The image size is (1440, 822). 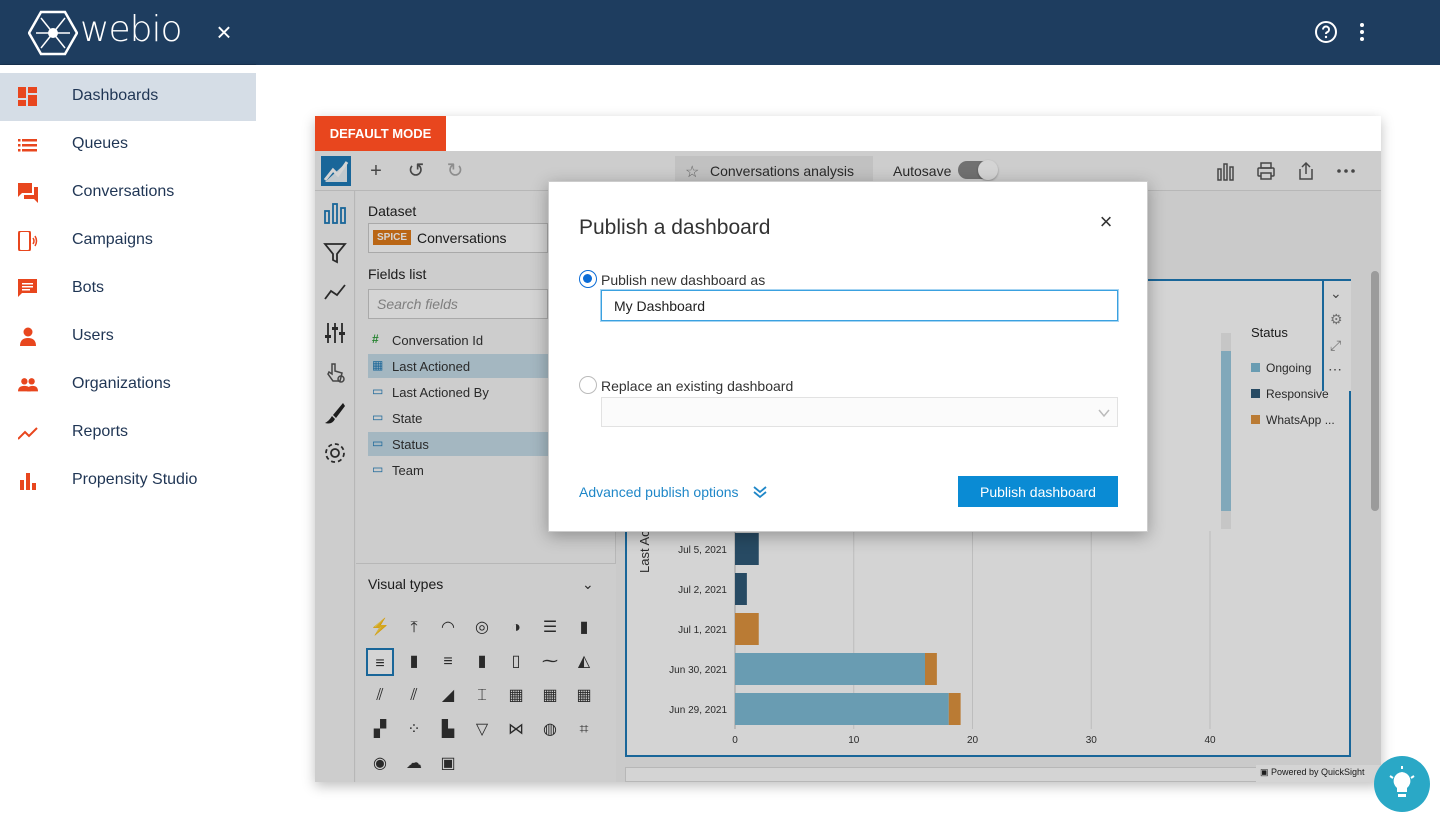 I want to click on list-icon, so click(x=27, y=145).